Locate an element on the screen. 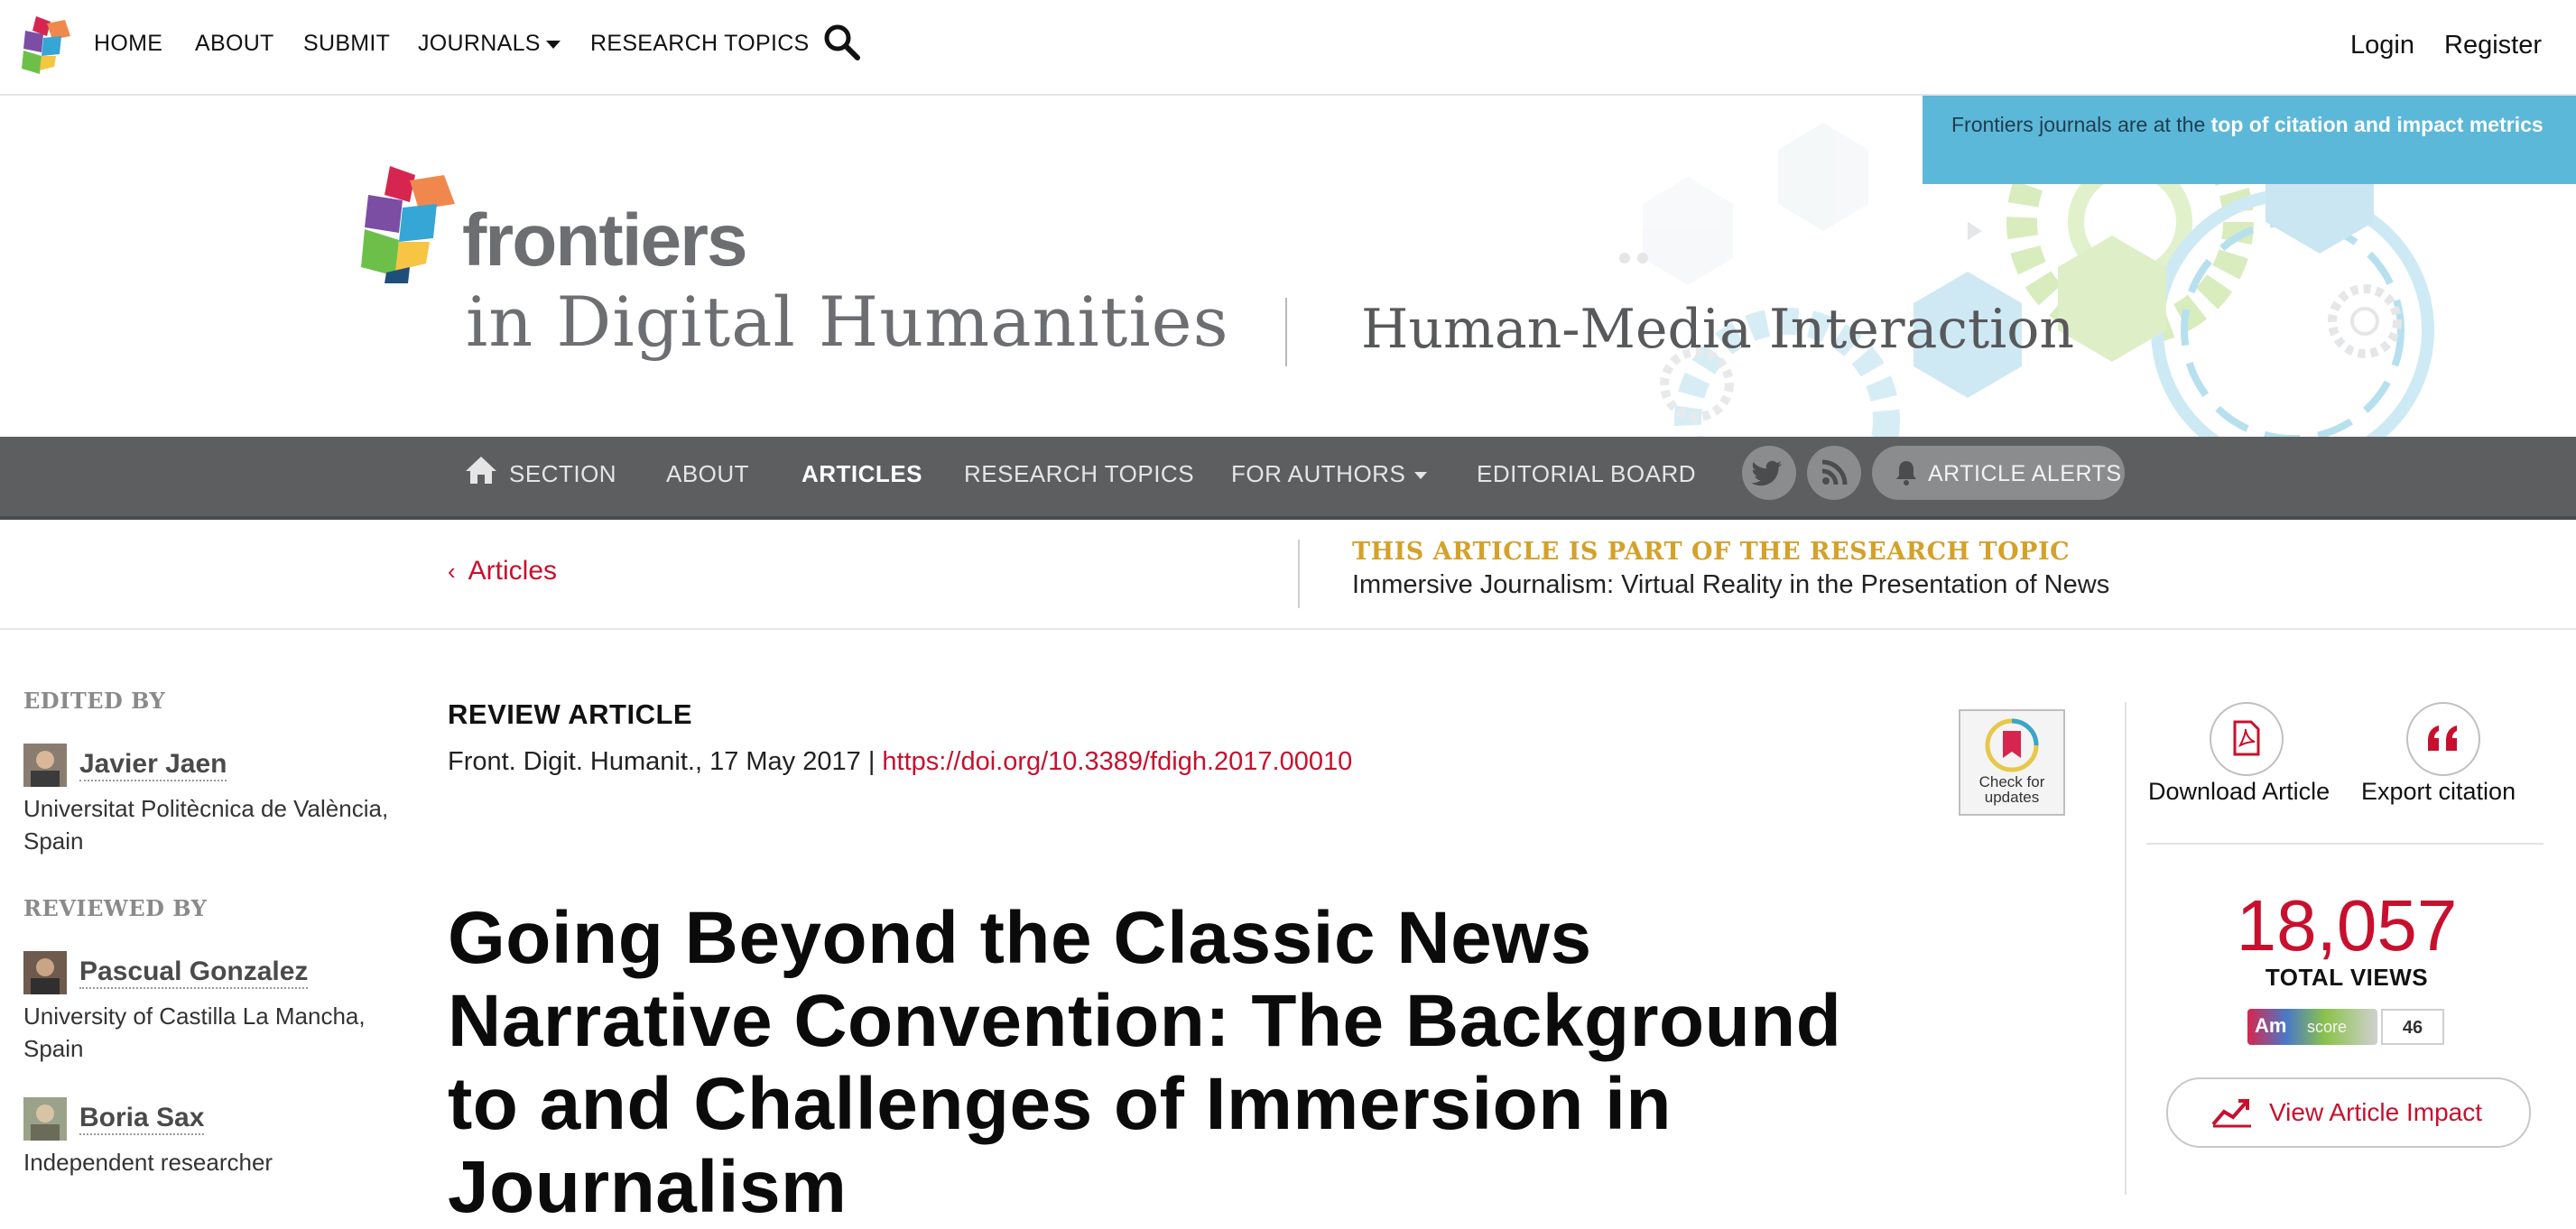 Image resolution: width=2576 pixels, height=1229 pixels. secnav-editorial-board: EDITORIAL BOARD is located at coordinates (1586, 474).